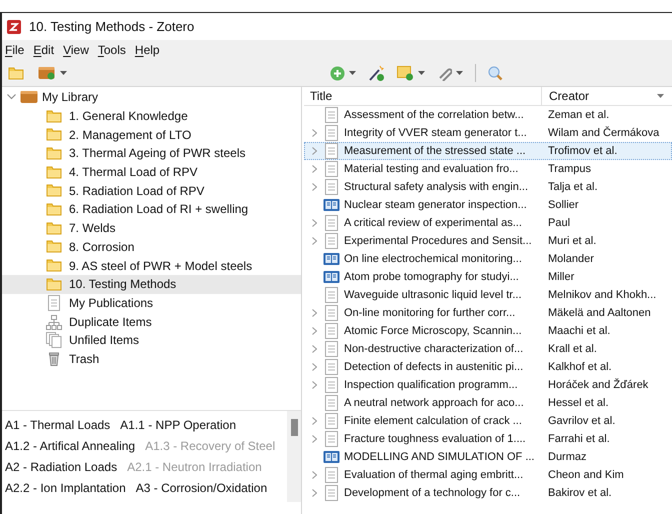  What do you see at coordinates (76, 50) in the screenshot?
I see `menu-item: View` at bounding box center [76, 50].